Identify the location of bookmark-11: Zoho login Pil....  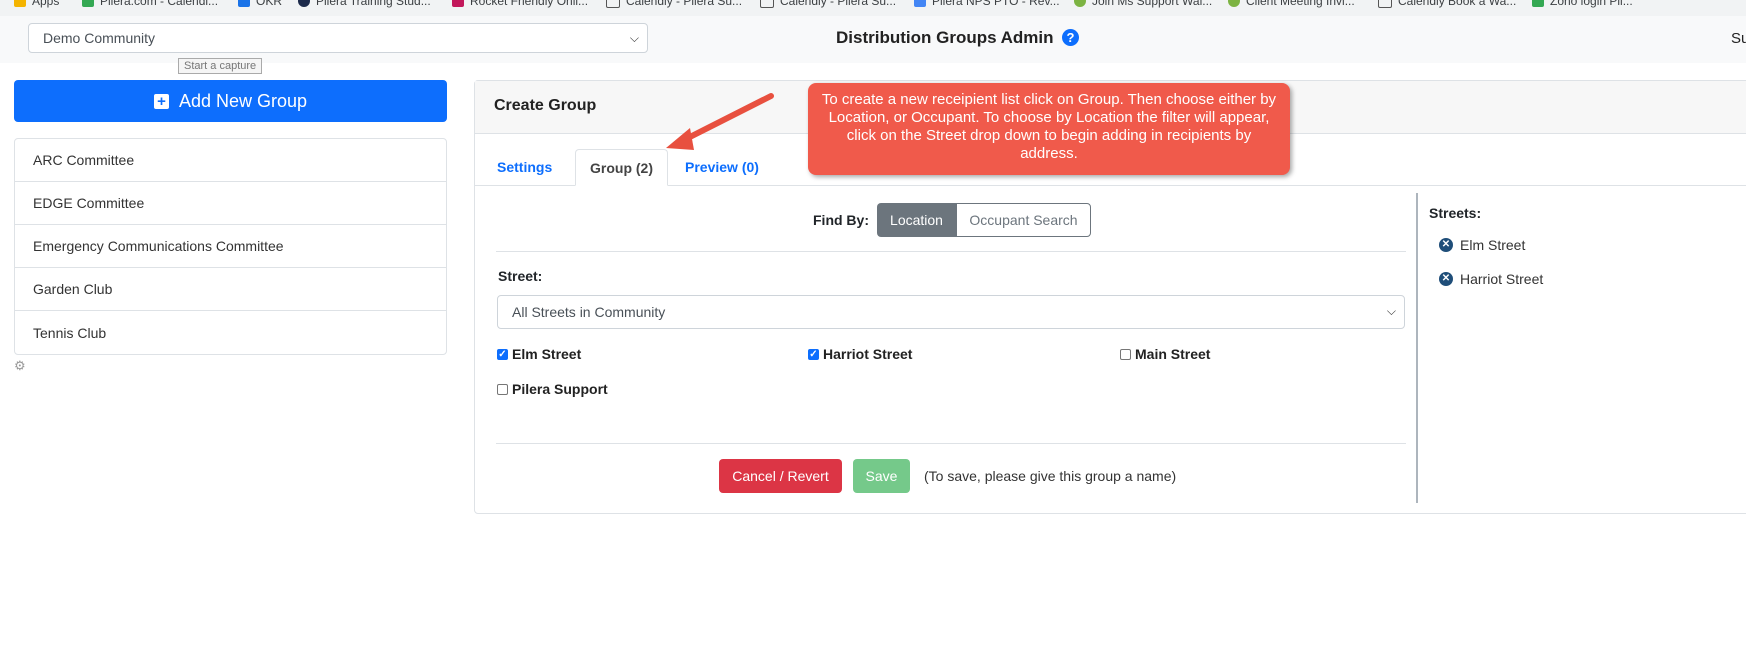
(1582, 4).